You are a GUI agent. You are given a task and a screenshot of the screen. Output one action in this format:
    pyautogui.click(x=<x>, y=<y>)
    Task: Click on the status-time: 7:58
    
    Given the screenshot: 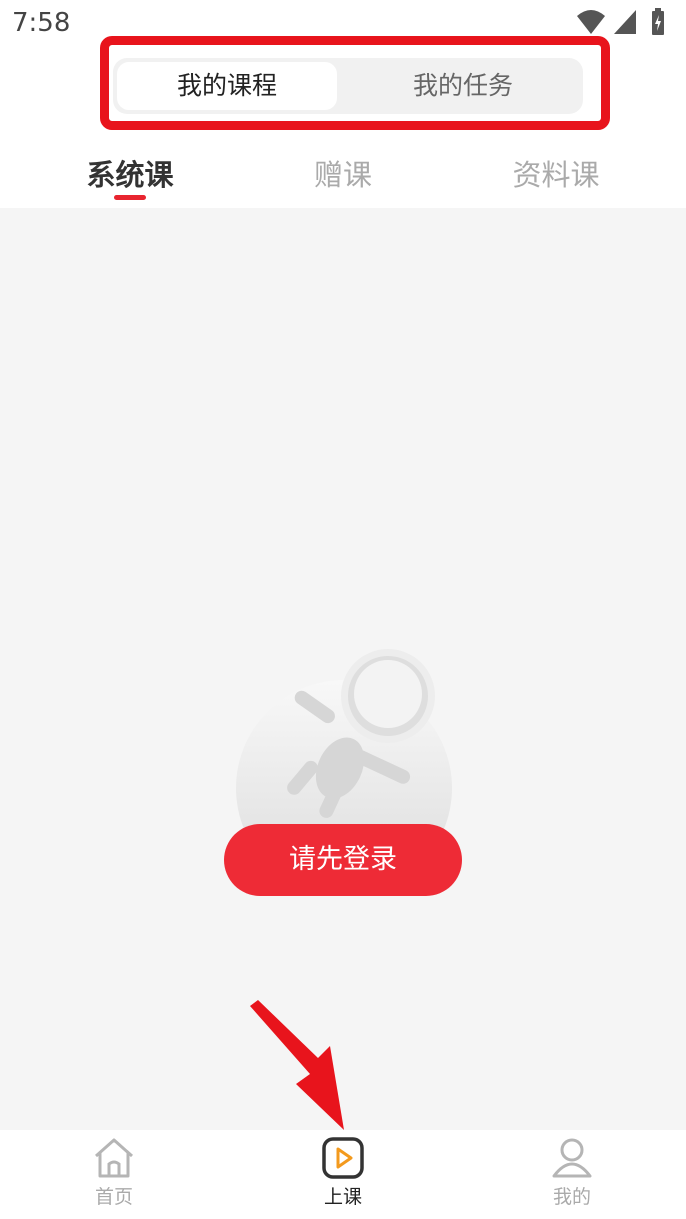 What is the action you would take?
    pyautogui.click(x=41, y=23)
    